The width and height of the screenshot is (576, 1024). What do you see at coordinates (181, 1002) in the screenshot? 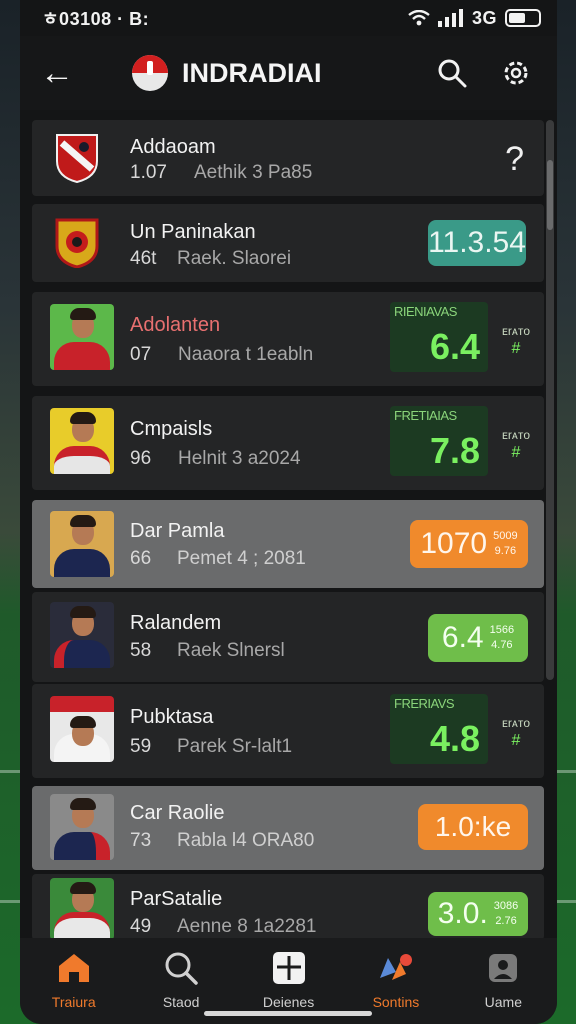
I see `nav-label: Staod` at bounding box center [181, 1002].